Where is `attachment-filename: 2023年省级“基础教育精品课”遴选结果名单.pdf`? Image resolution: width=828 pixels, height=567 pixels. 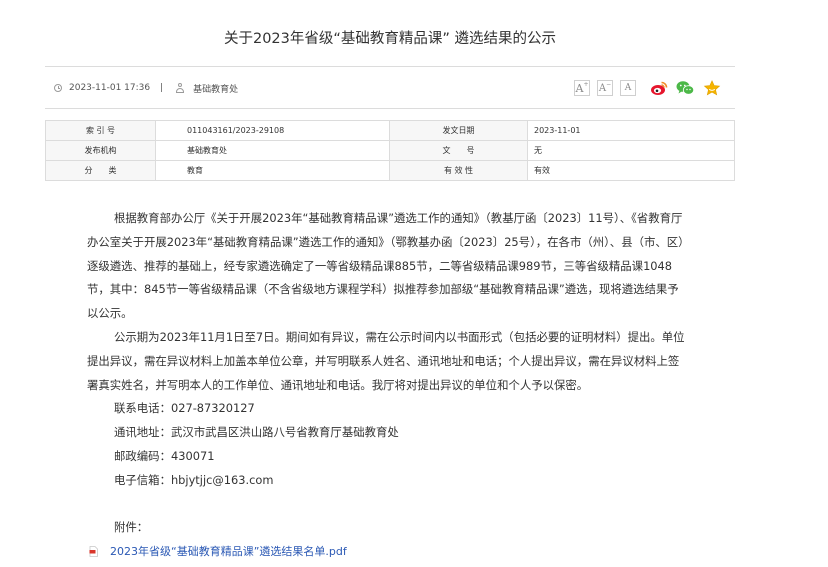
attachment-filename: 2023年省级“基础教育精品课”遴选结果名单.pdf is located at coordinates (228, 551).